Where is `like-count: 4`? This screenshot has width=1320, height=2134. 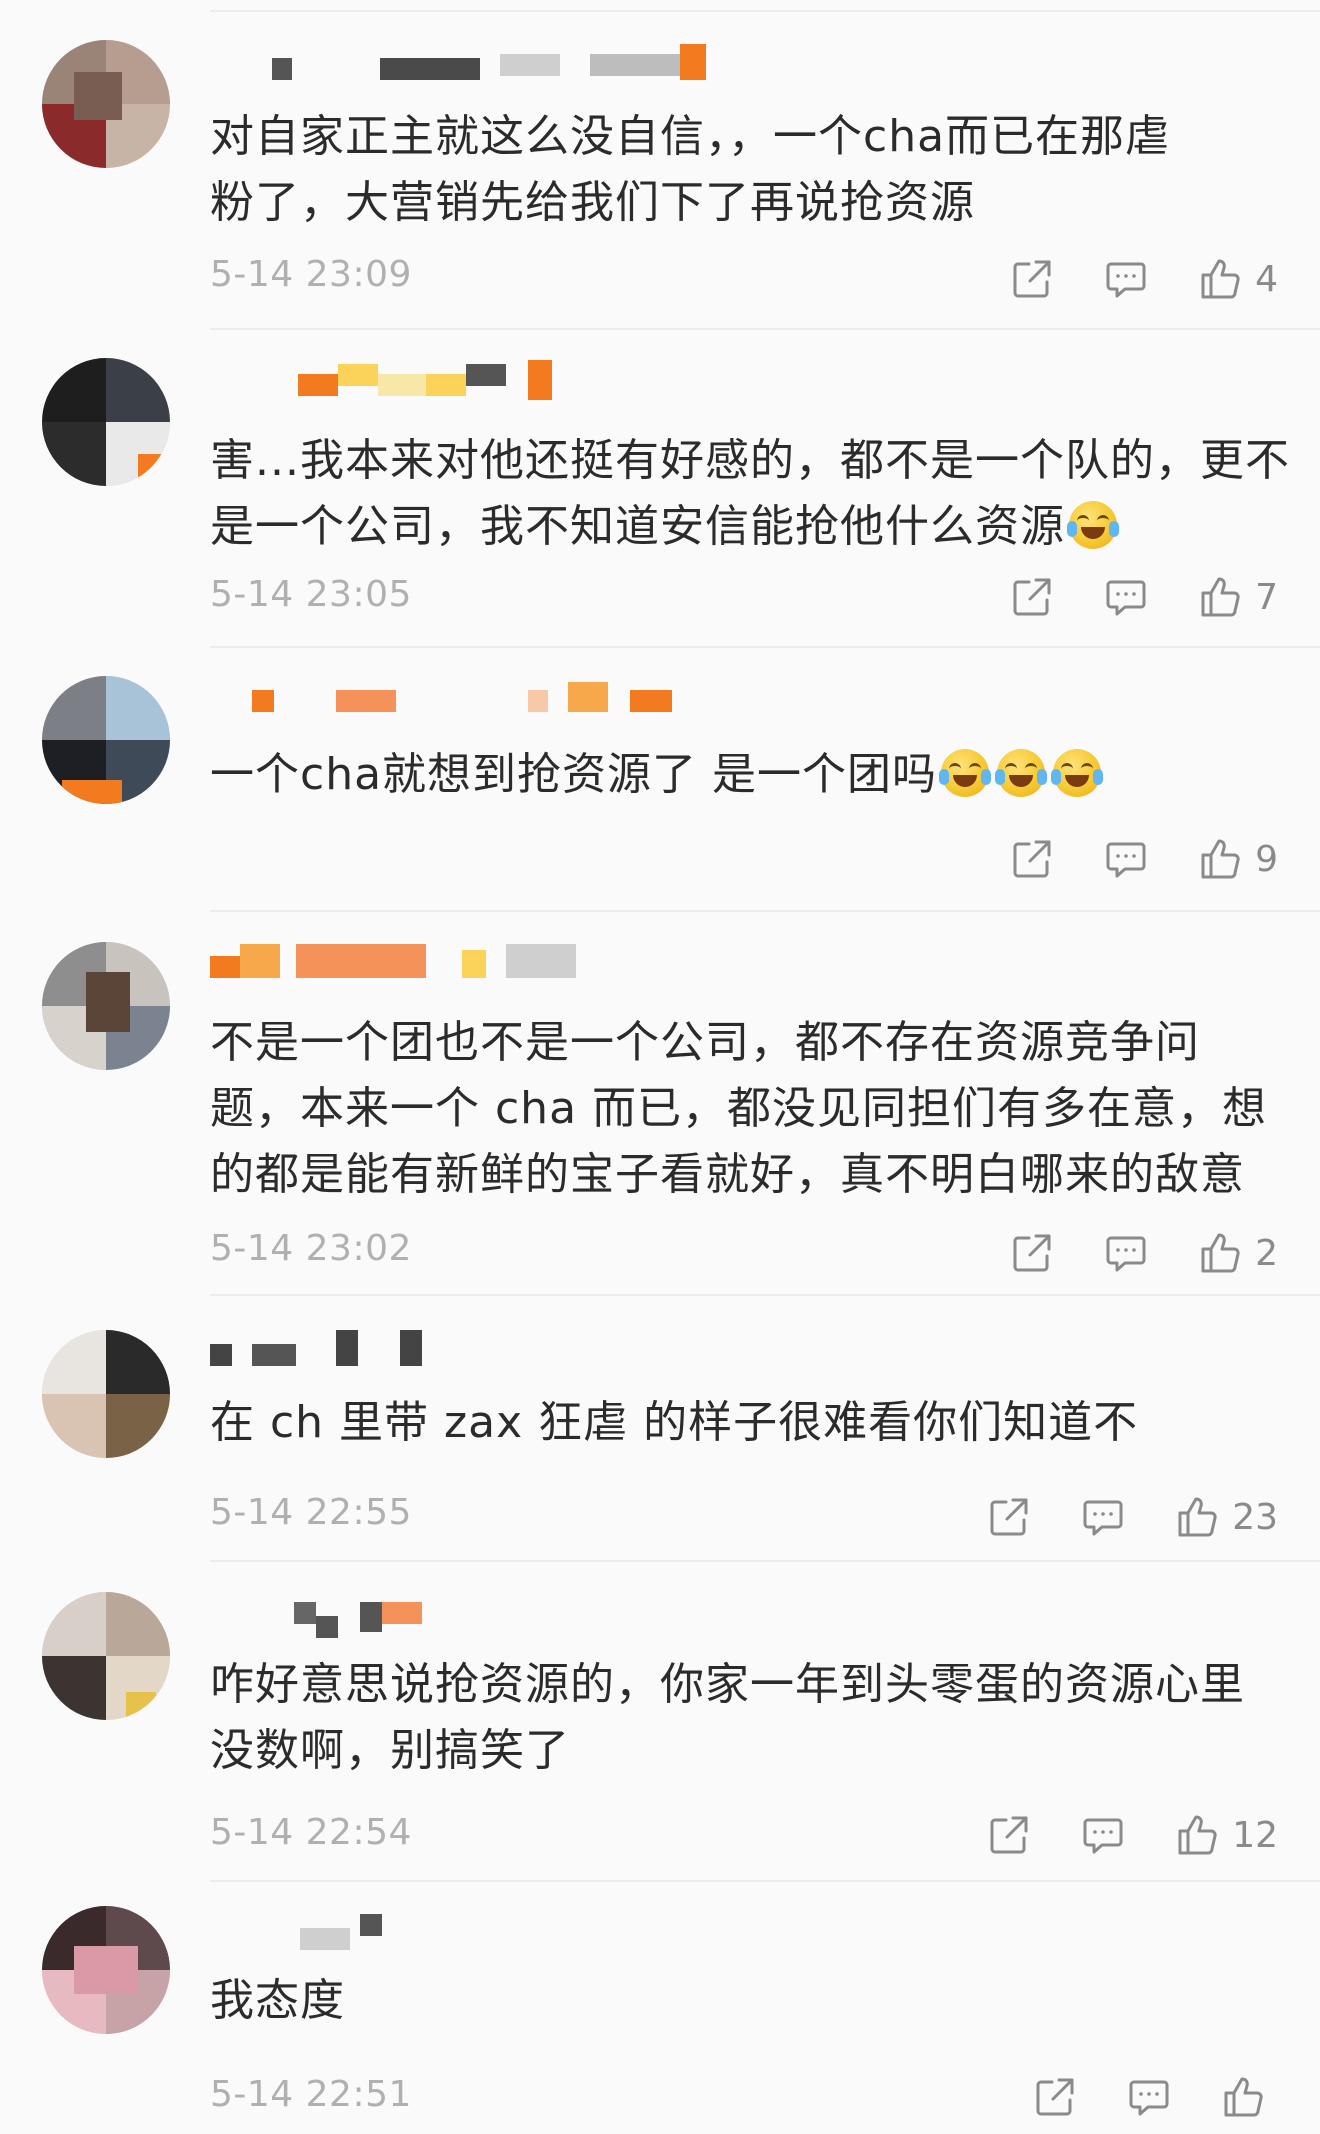 like-count: 4 is located at coordinates (1266, 279).